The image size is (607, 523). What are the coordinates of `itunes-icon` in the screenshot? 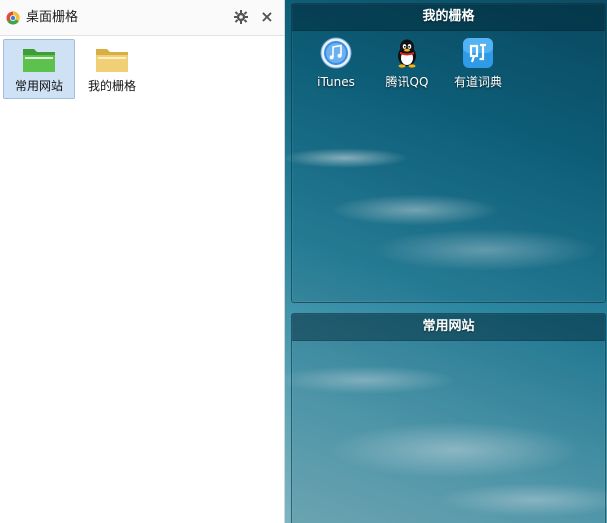 It's located at (336, 53).